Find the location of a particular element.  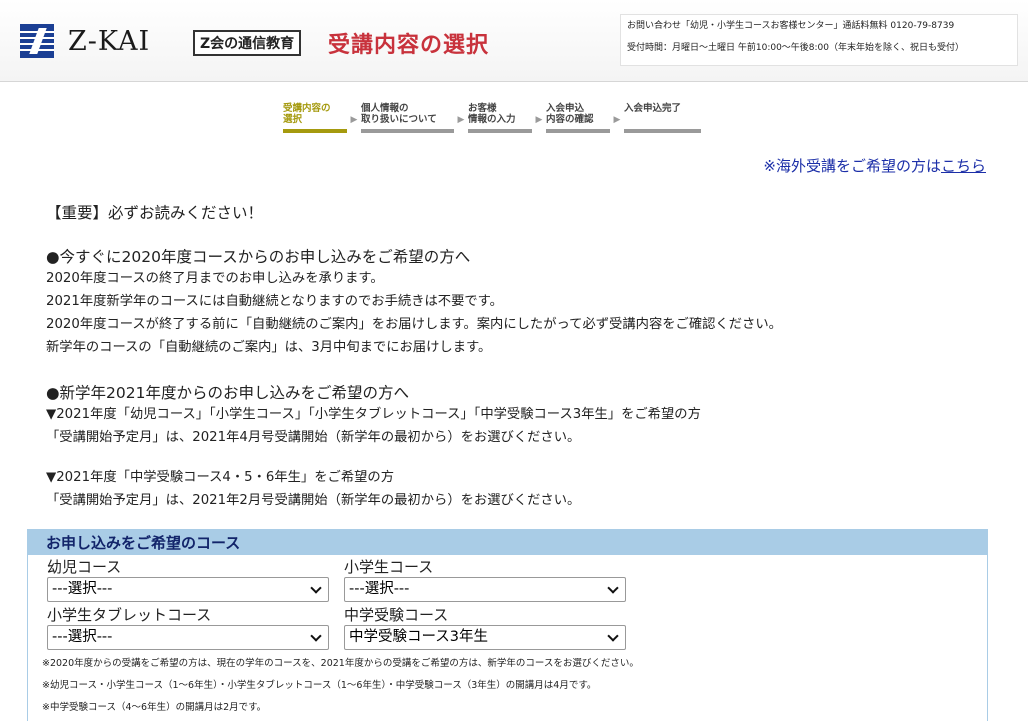

step-confirm: 入会申込 内容の確認 is located at coordinates (578, 118).